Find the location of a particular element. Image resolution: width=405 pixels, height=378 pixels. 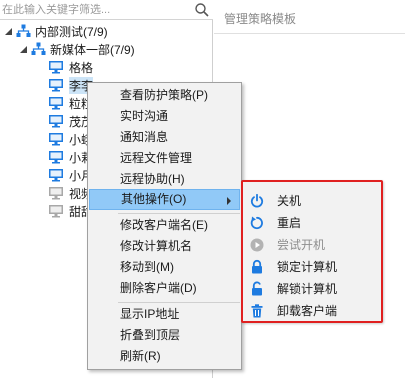

submenu-item-label: 卸载客户端 is located at coordinates (307, 311).